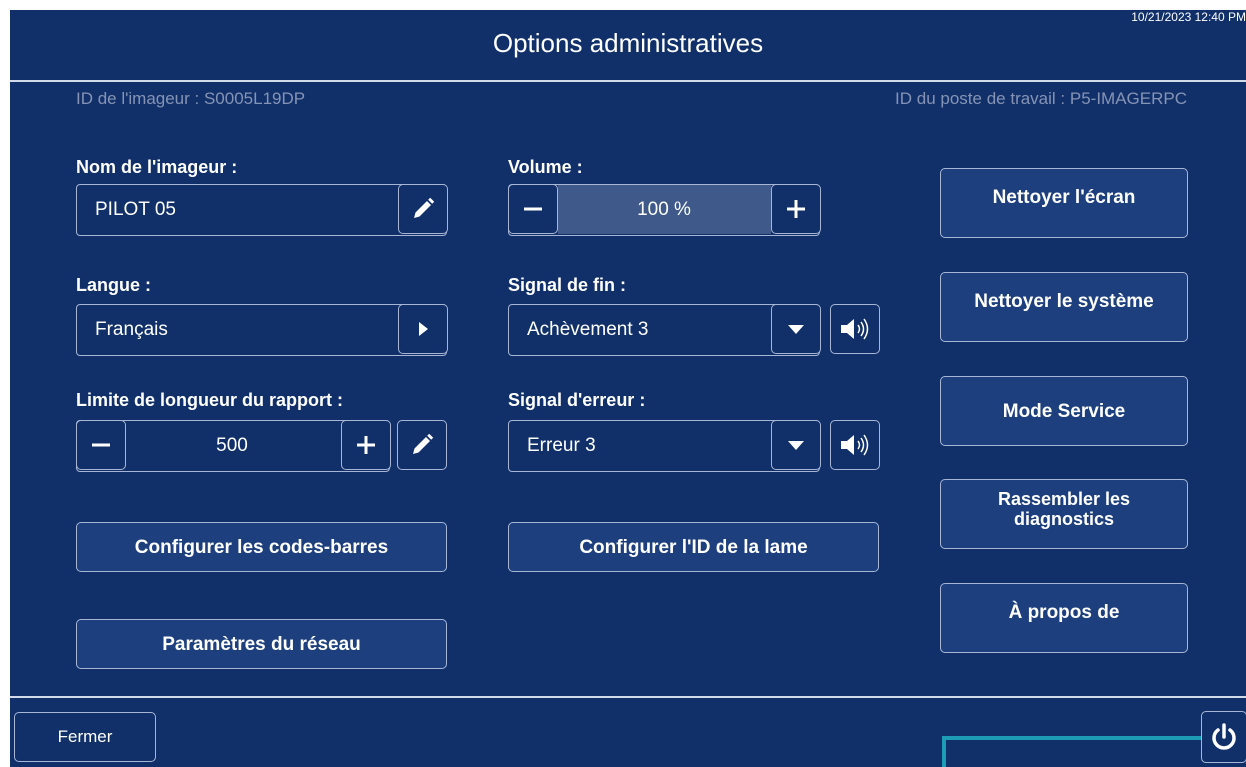 The height and width of the screenshot is (767, 1246). What do you see at coordinates (693, 547) in the screenshot?
I see `configure-slide-id-button: Configurer l'ID de la lame` at bounding box center [693, 547].